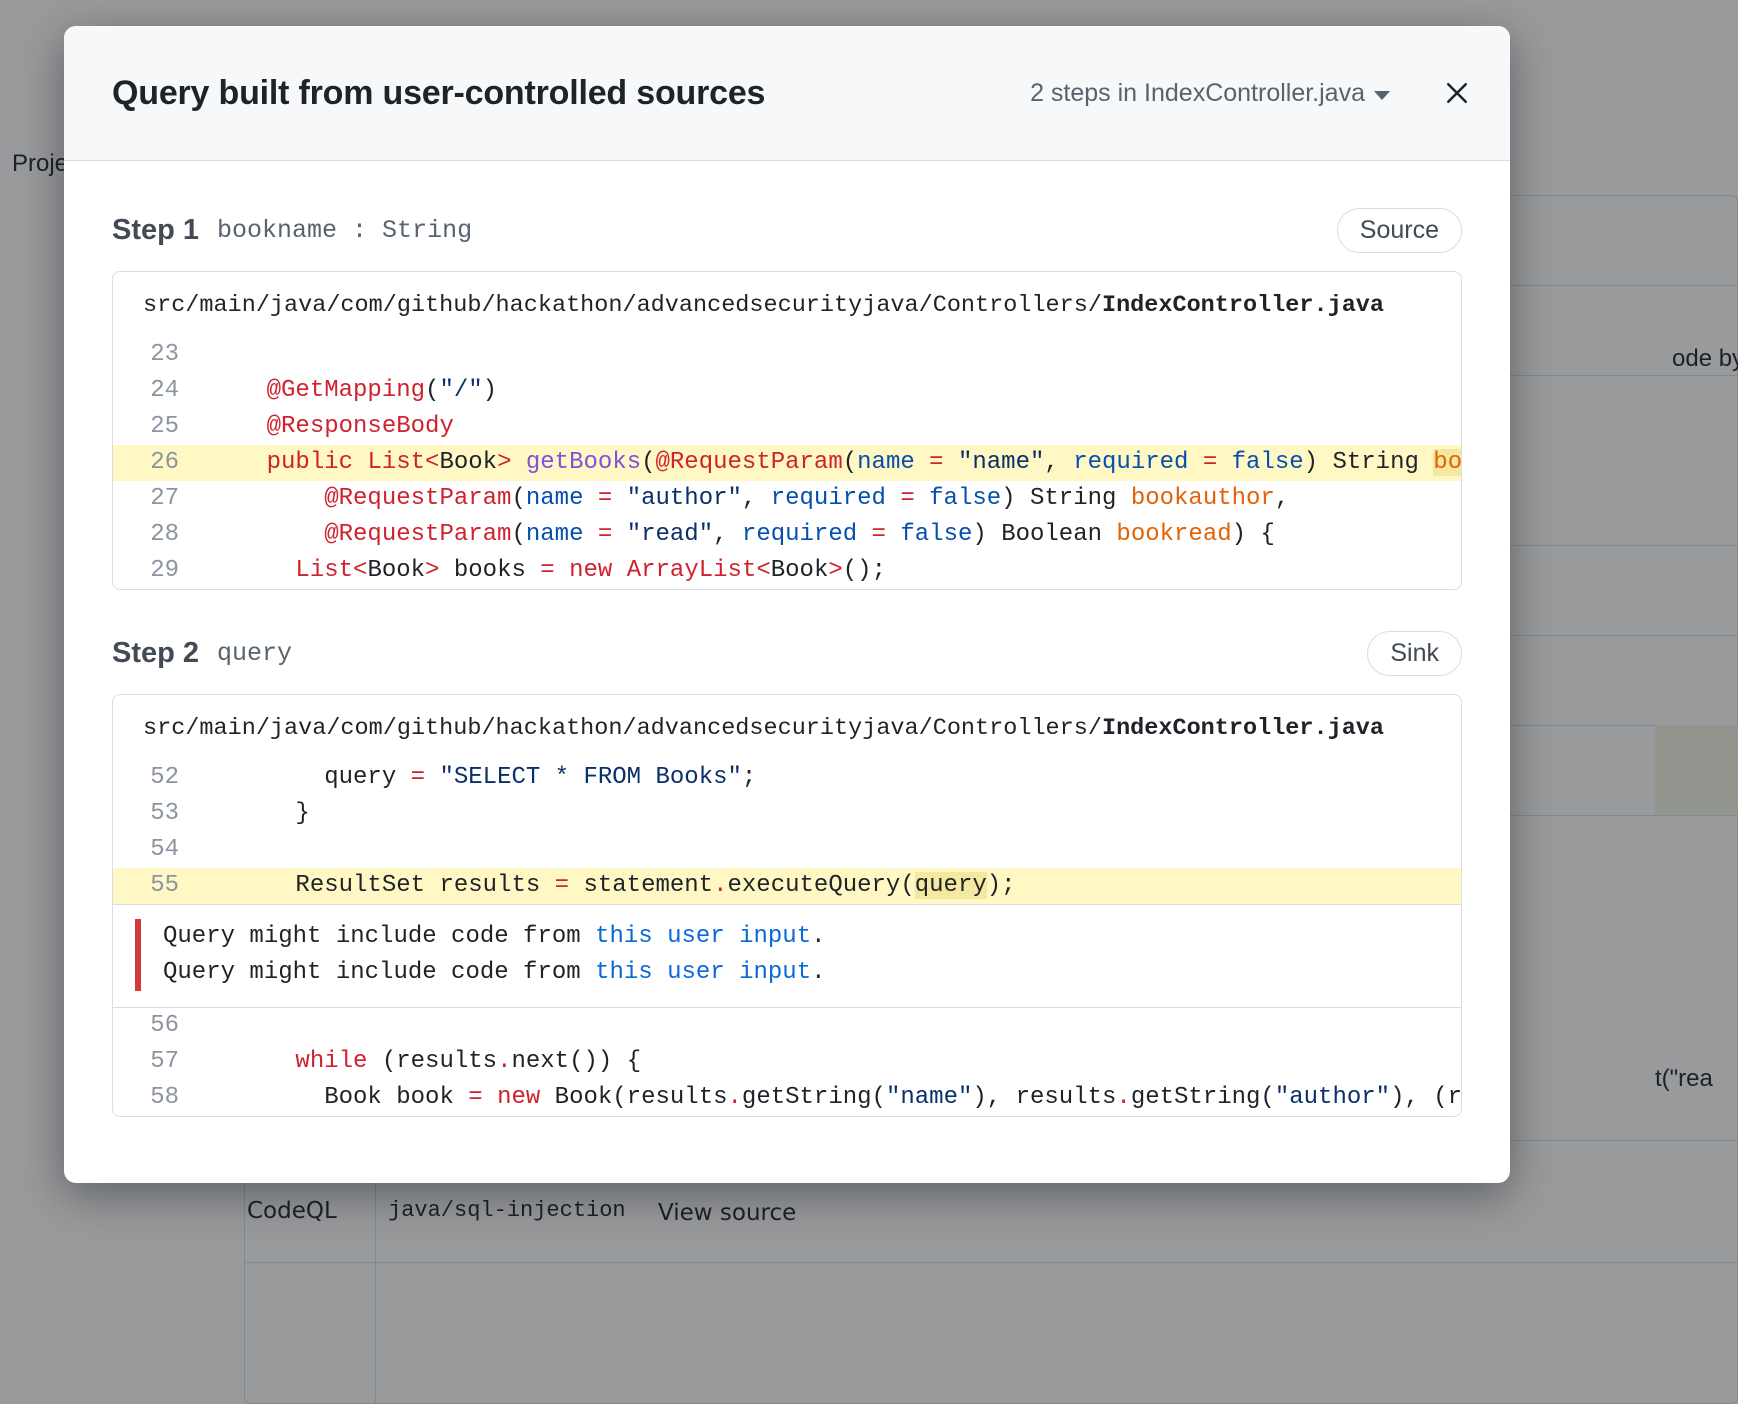 Image resolution: width=1738 pixels, height=1404 pixels. What do you see at coordinates (787, 1026) in the screenshot?
I see `code-line: 56` at bounding box center [787, 1026].